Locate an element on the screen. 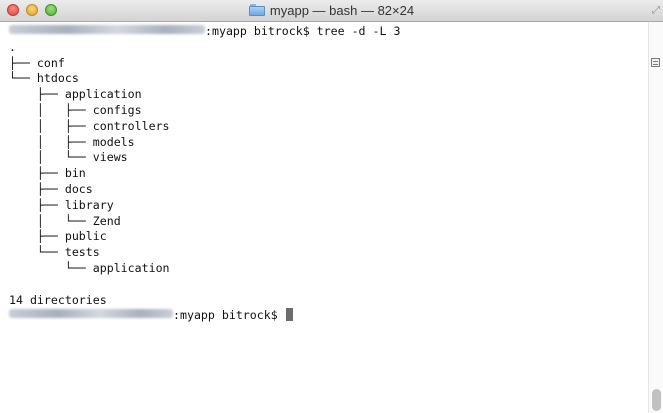 This screenshot has width=663, height=413. command-line: :myapp bitrock$ tree -d -L 3 is located at coordinates (328, 32).